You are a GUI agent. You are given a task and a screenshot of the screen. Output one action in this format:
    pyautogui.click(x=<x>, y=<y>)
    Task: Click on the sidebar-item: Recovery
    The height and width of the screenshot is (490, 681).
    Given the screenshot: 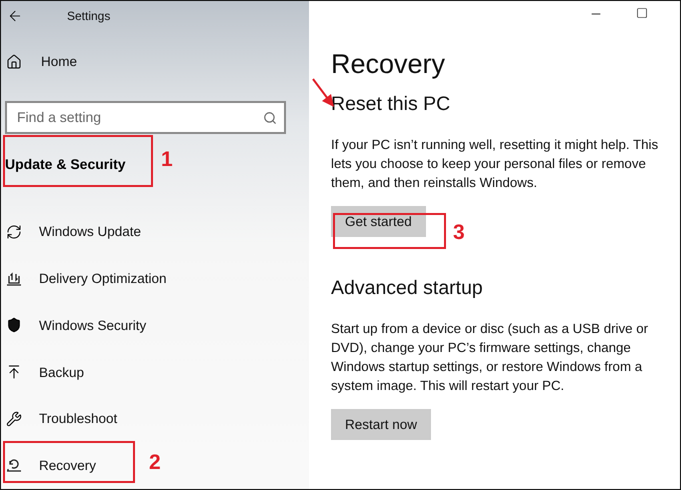 What is the action you would take?
    pyautogui.click(x=67, y=466)
    